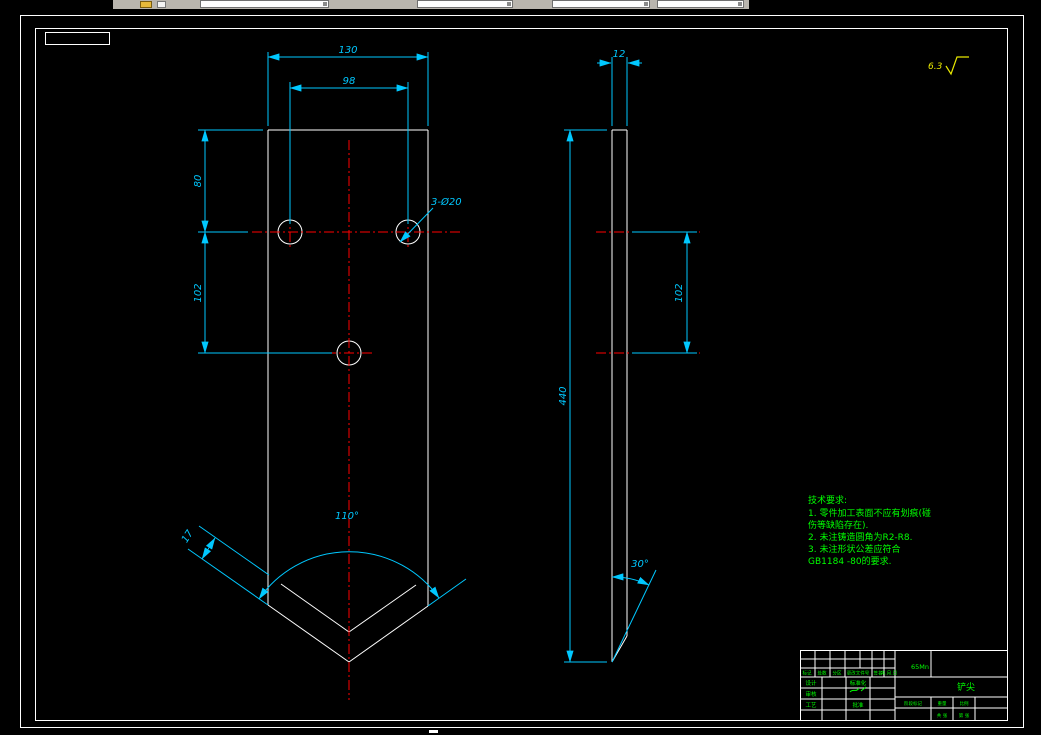 This screenshot has height=735, width=1041. I want to click on toolbar, so click(520, 4).